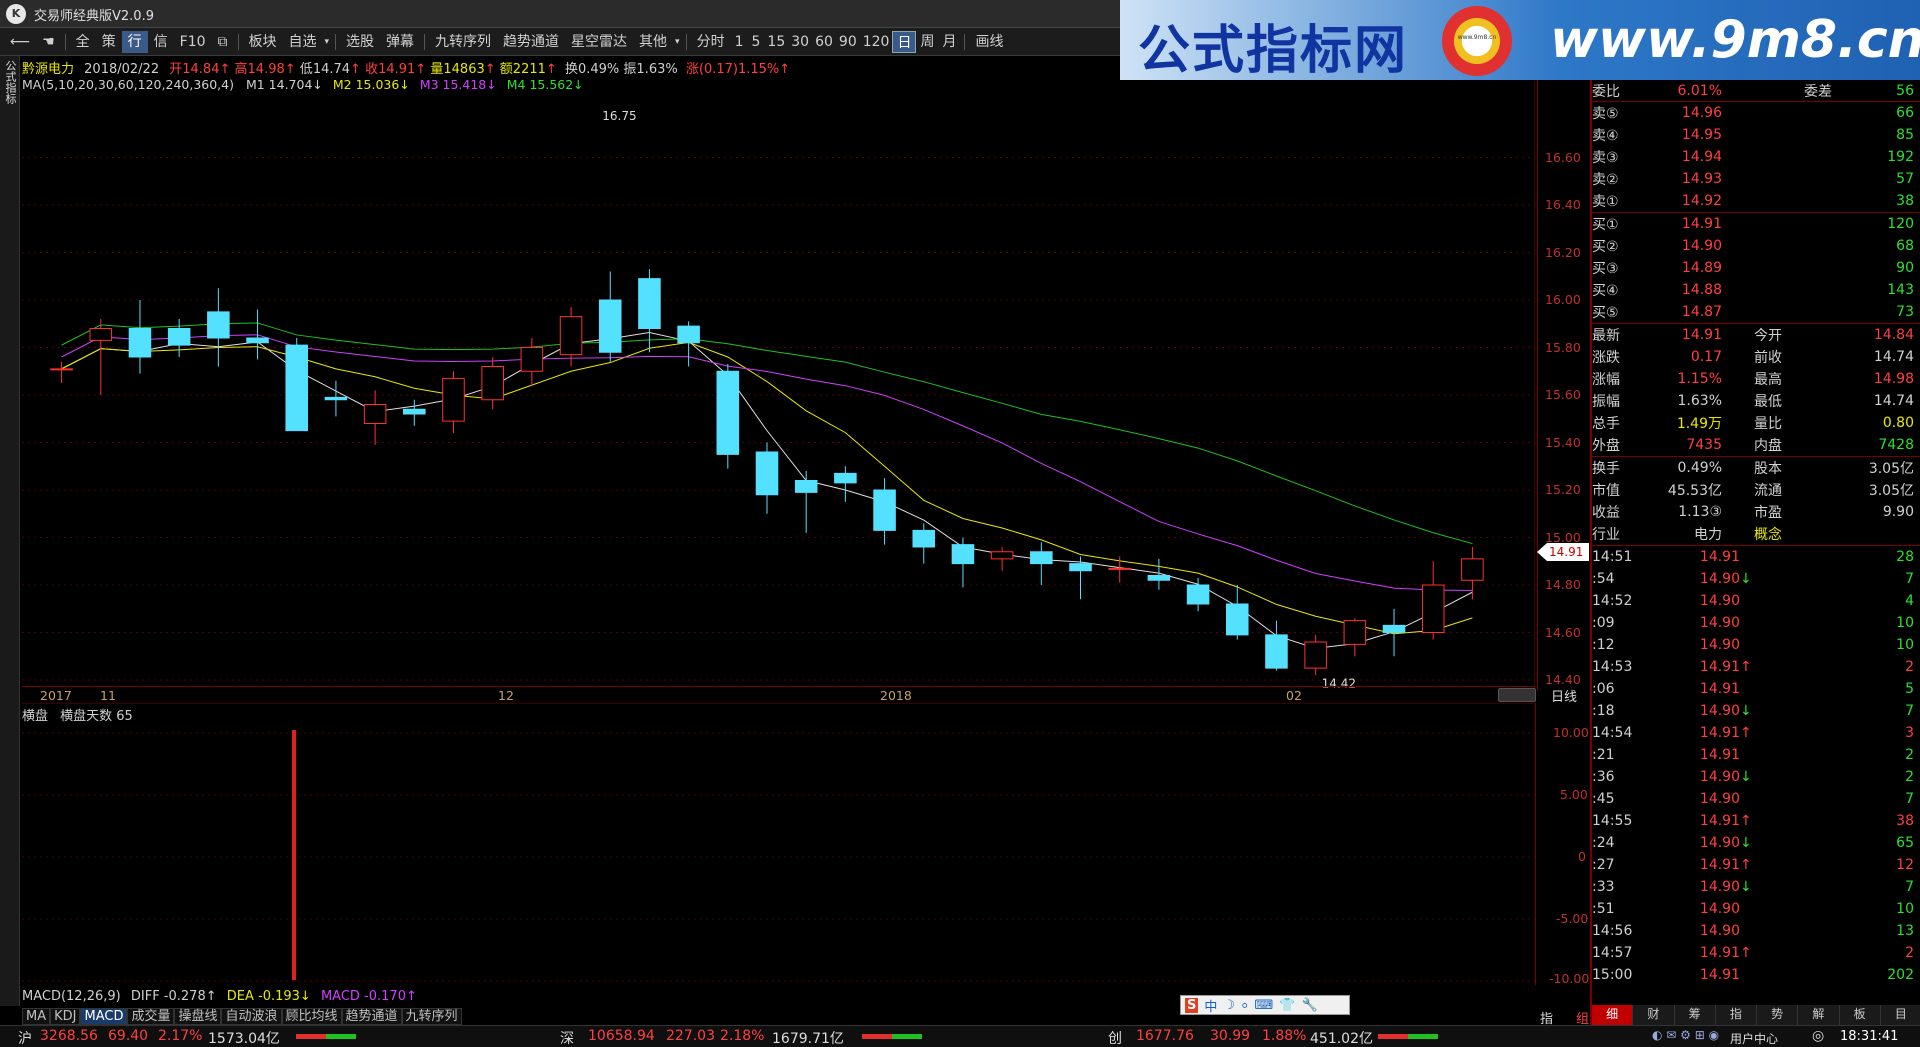 Image resolution: width=1920 pixels, height=1047 pixels. Describe the element at coordinates (599, 42) in the screenshot. I see `toolbar-xingkong: 星空雷达` at that location.